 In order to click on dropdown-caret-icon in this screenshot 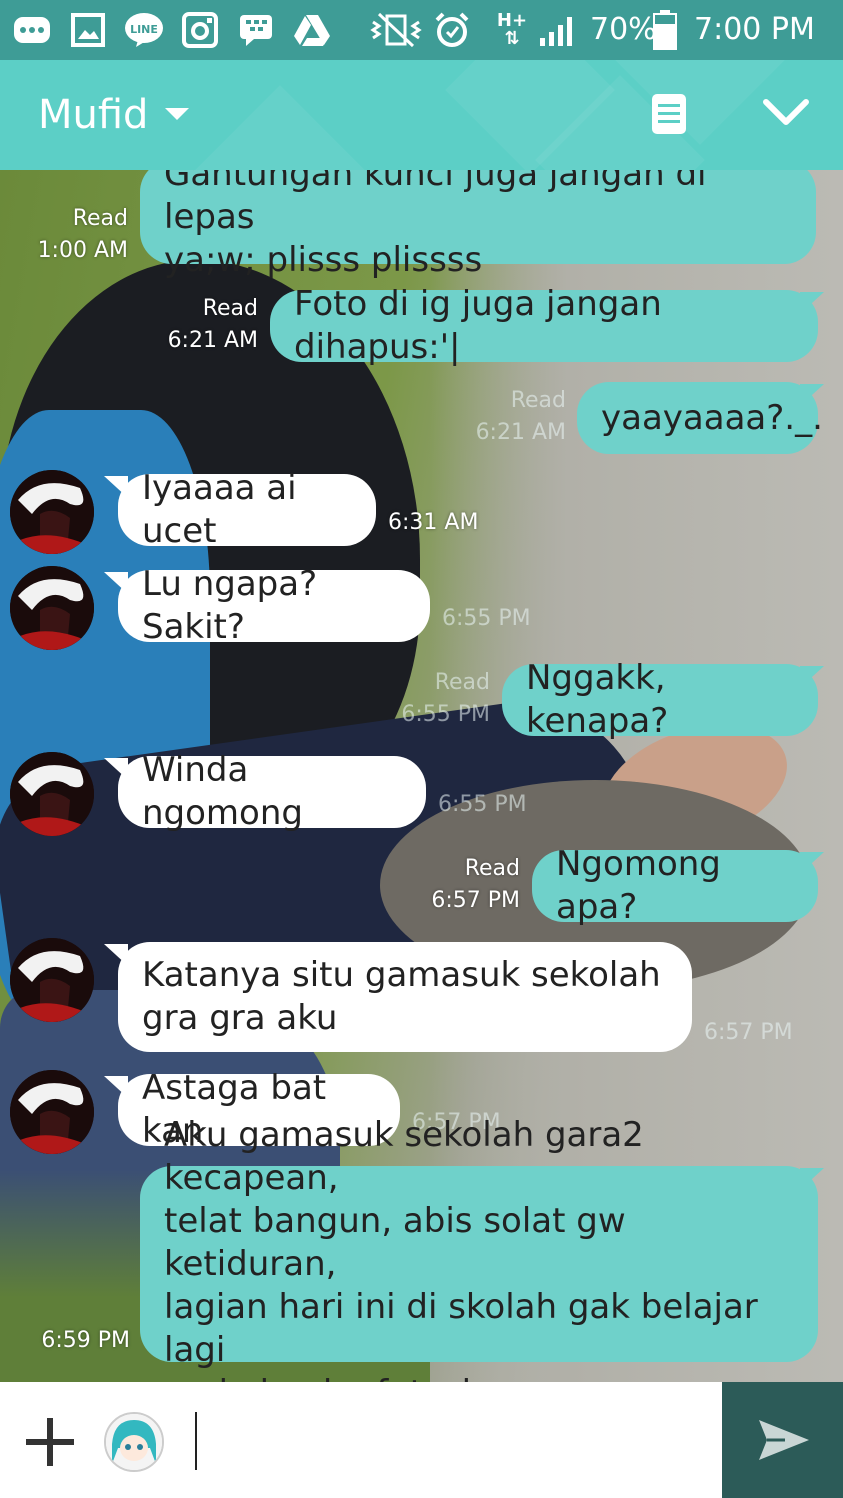, I will do `click(177, 114)`.